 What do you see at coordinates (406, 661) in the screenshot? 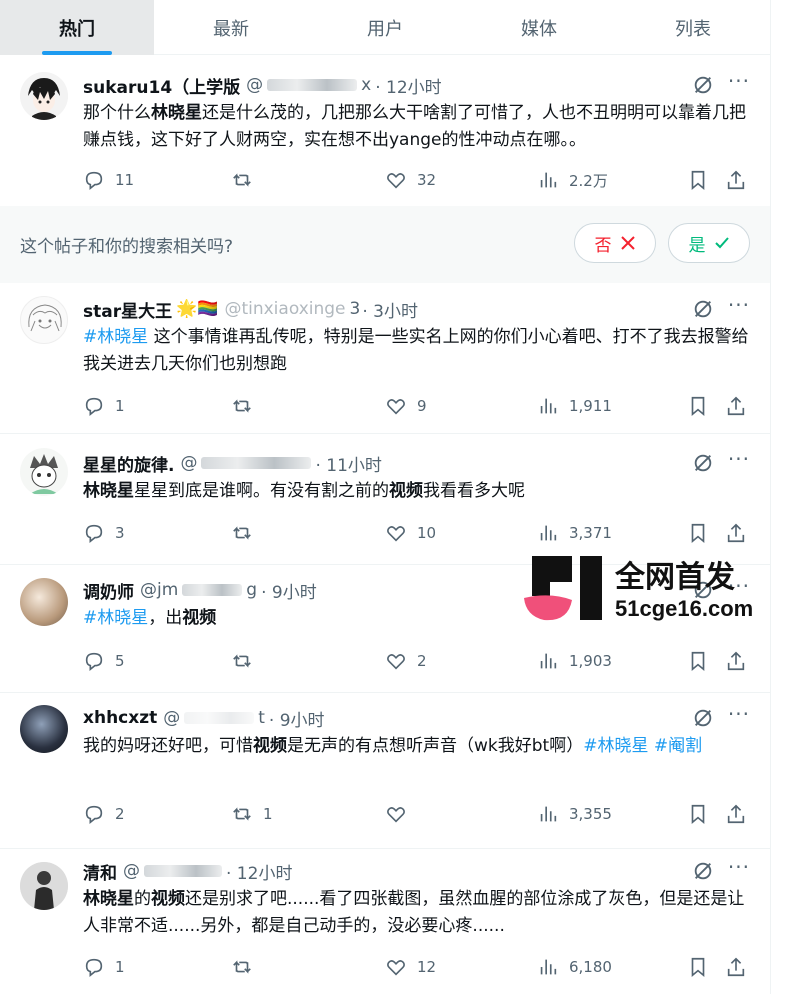
I see `like-button: 2` at bounding box center [406, 661].